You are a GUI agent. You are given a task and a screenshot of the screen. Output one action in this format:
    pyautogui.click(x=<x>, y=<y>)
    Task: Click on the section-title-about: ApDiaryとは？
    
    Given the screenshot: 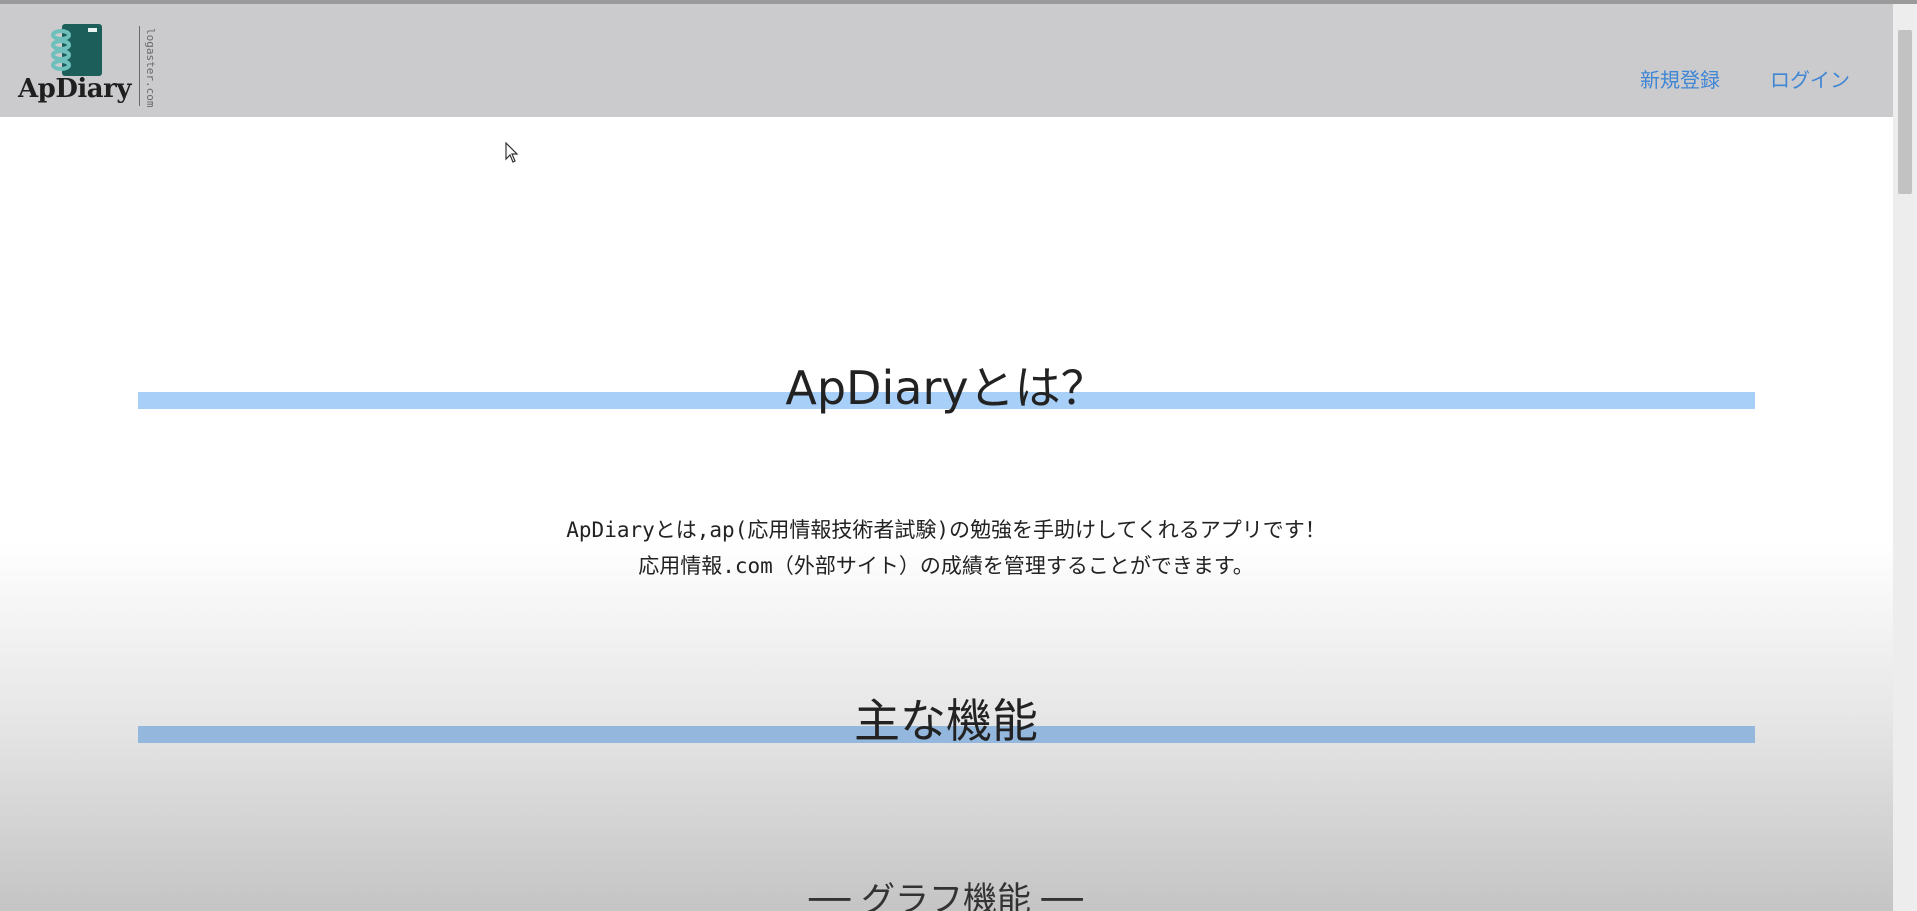 What is the action you would take?
    pyautogui.click(x=946, y=388)
    